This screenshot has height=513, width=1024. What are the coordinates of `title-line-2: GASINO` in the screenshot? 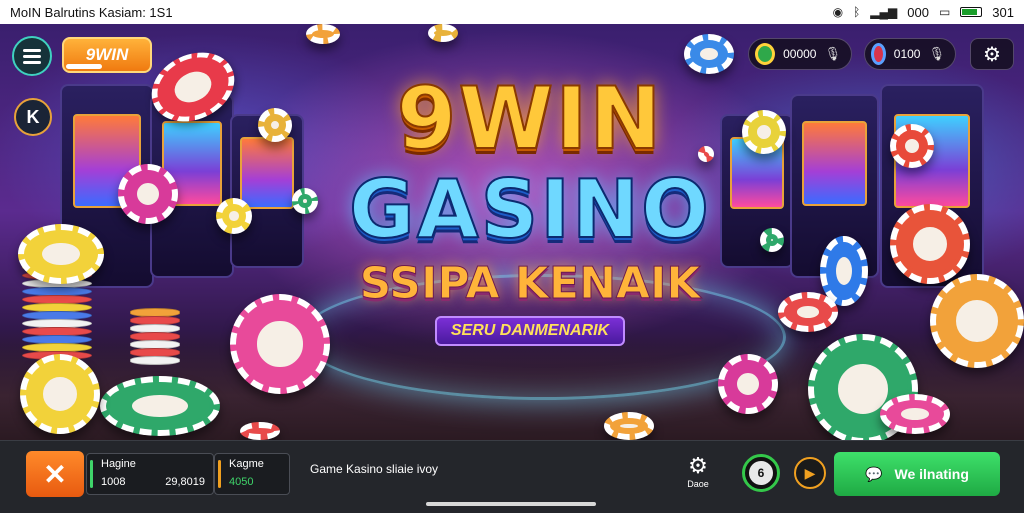 It's located at (529, 209).